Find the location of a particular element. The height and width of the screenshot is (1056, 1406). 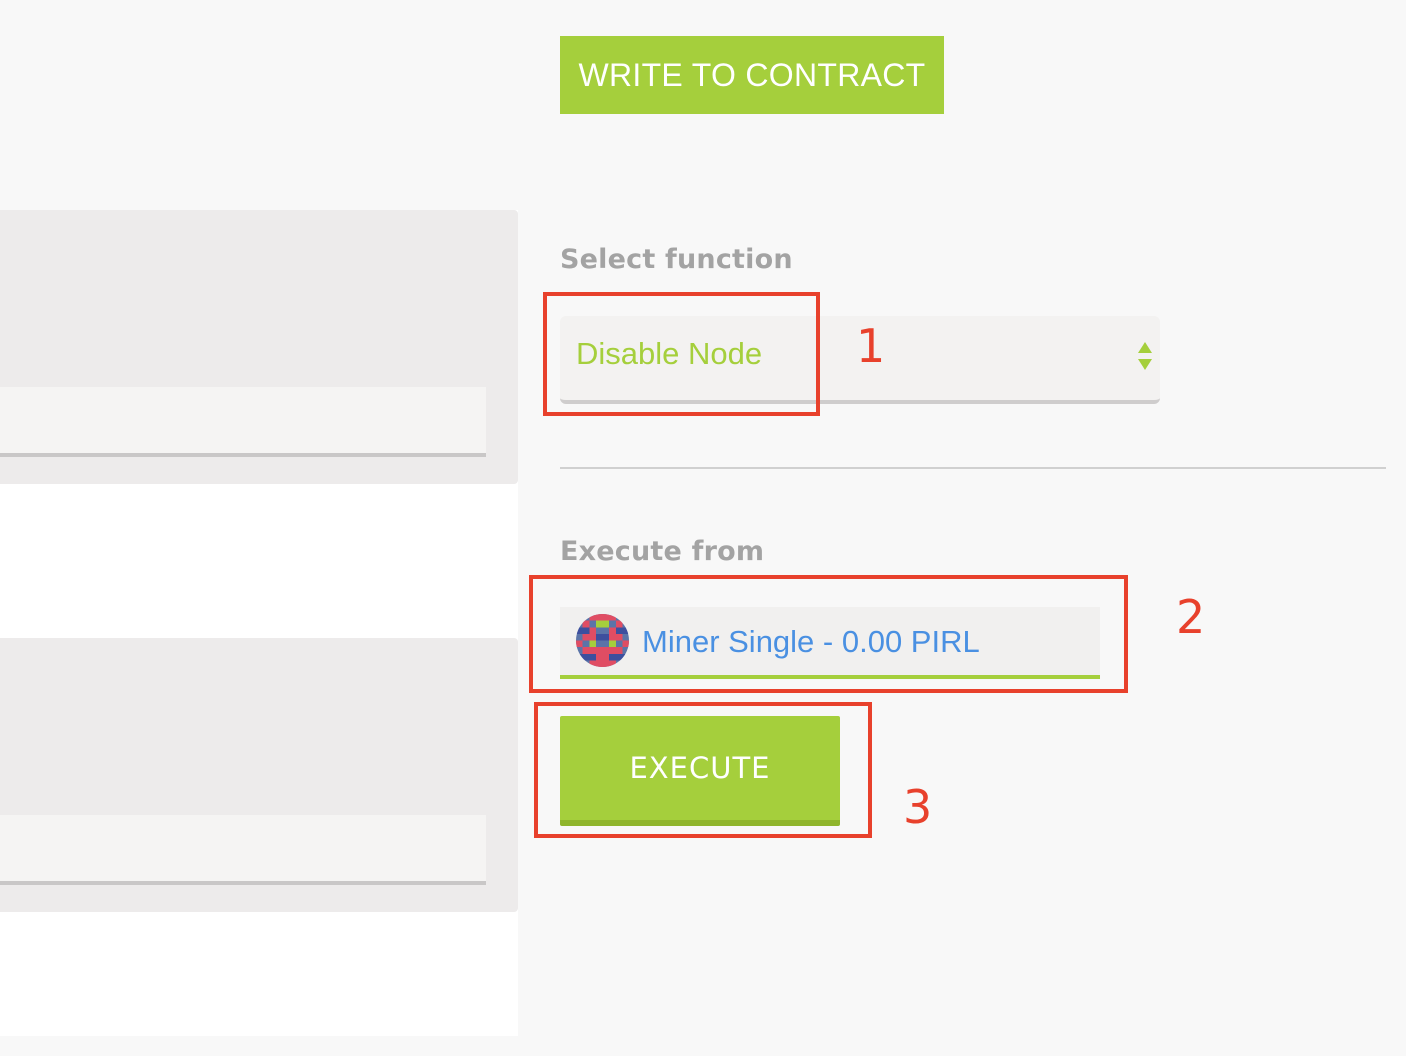

execute-button: EXECUTE is located at coordinates (700, 771).